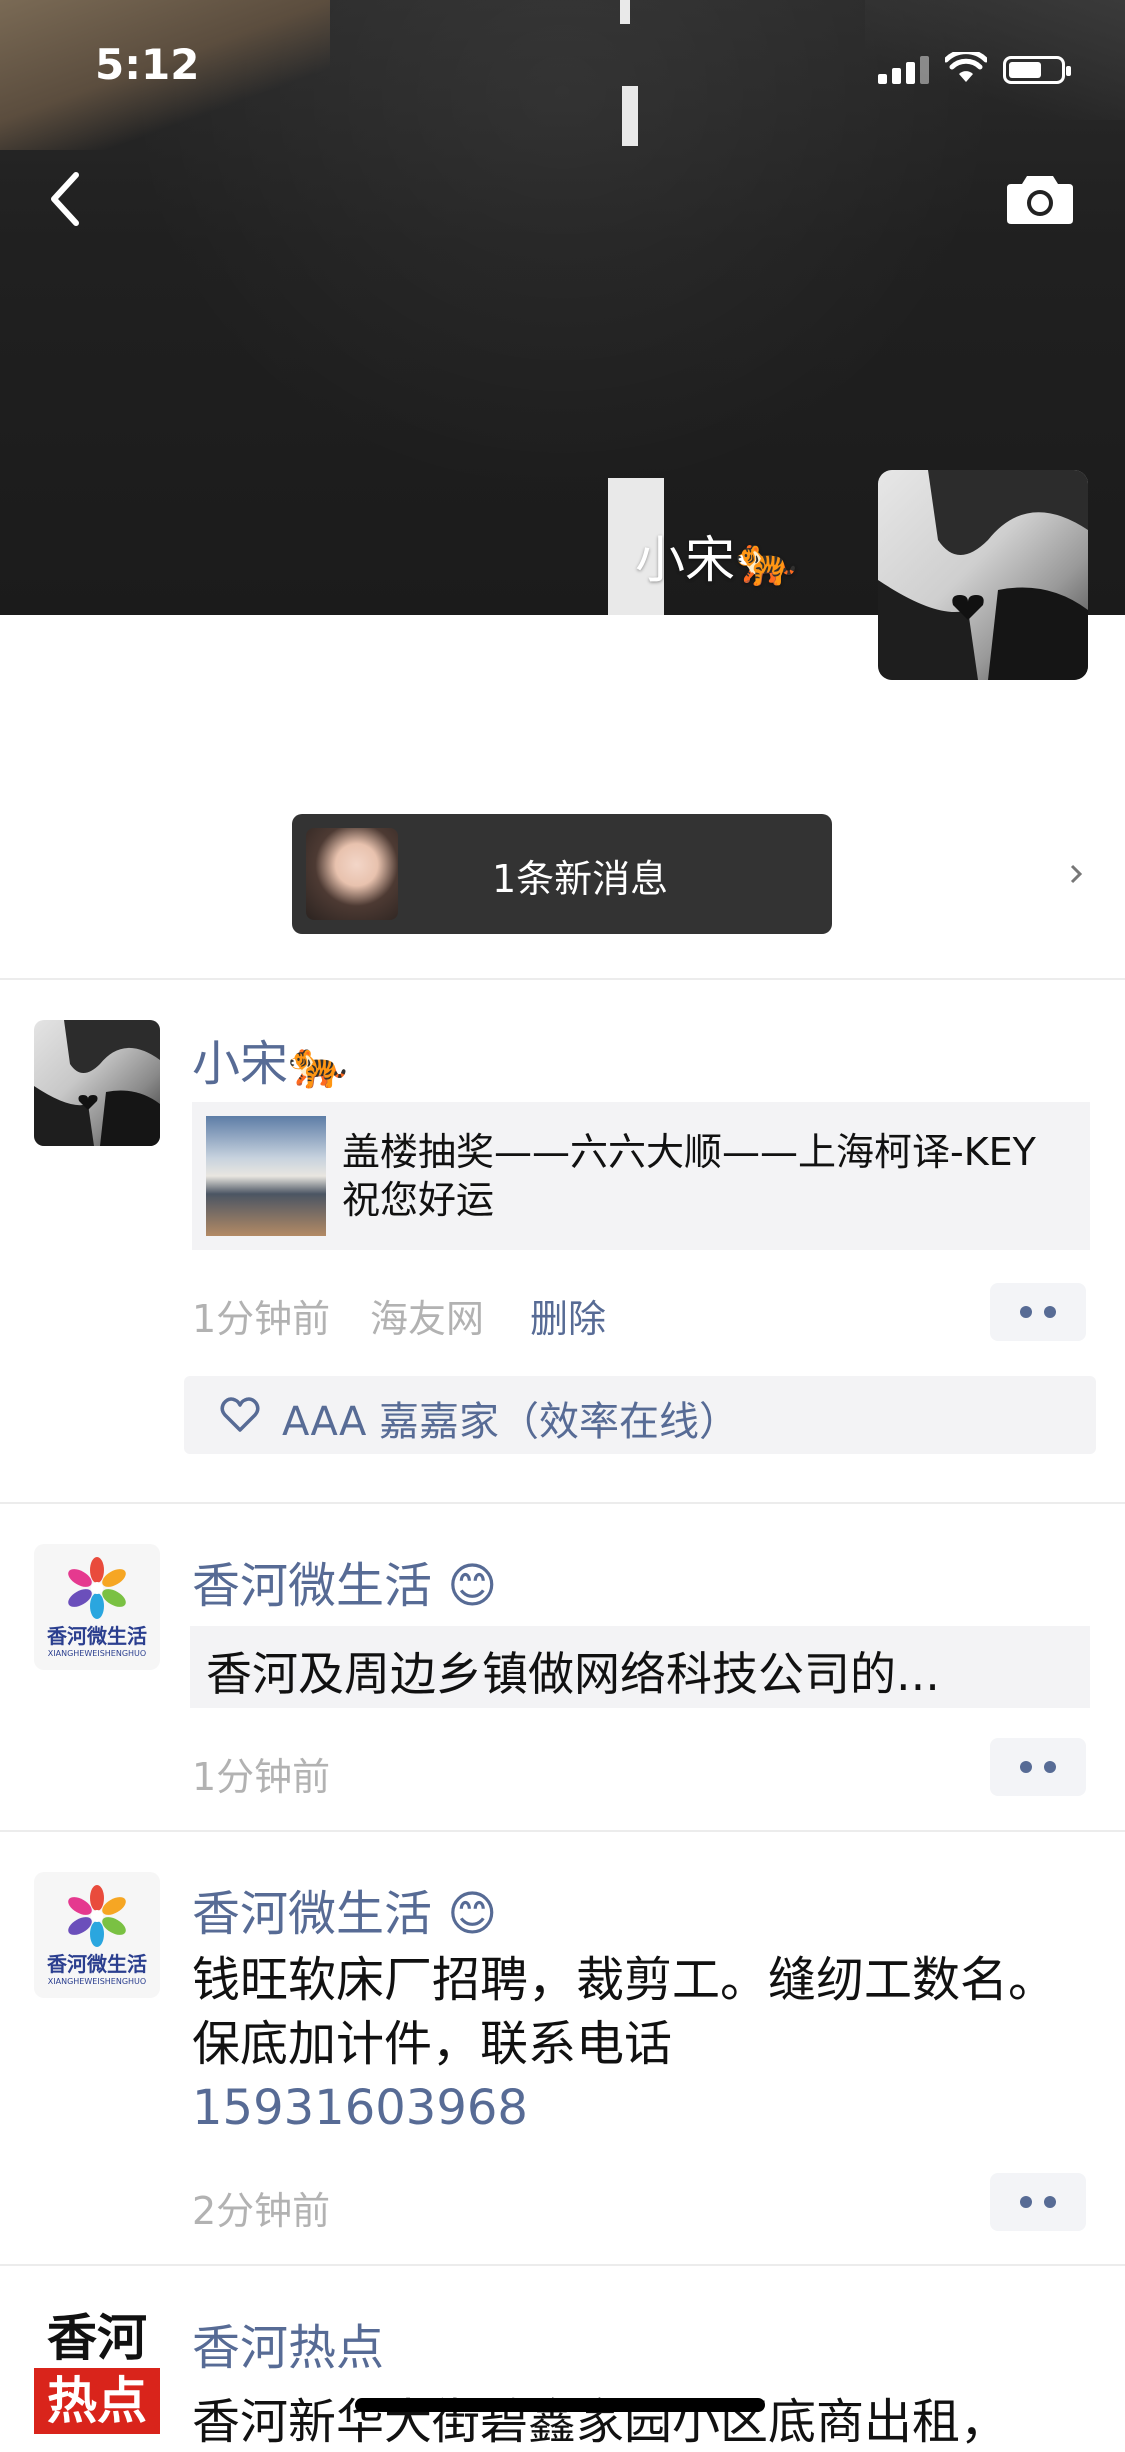 The width and height of the screenshot is (1125, 2452). I want to click on post-author: 小宋🐅, so click(270, 1059).